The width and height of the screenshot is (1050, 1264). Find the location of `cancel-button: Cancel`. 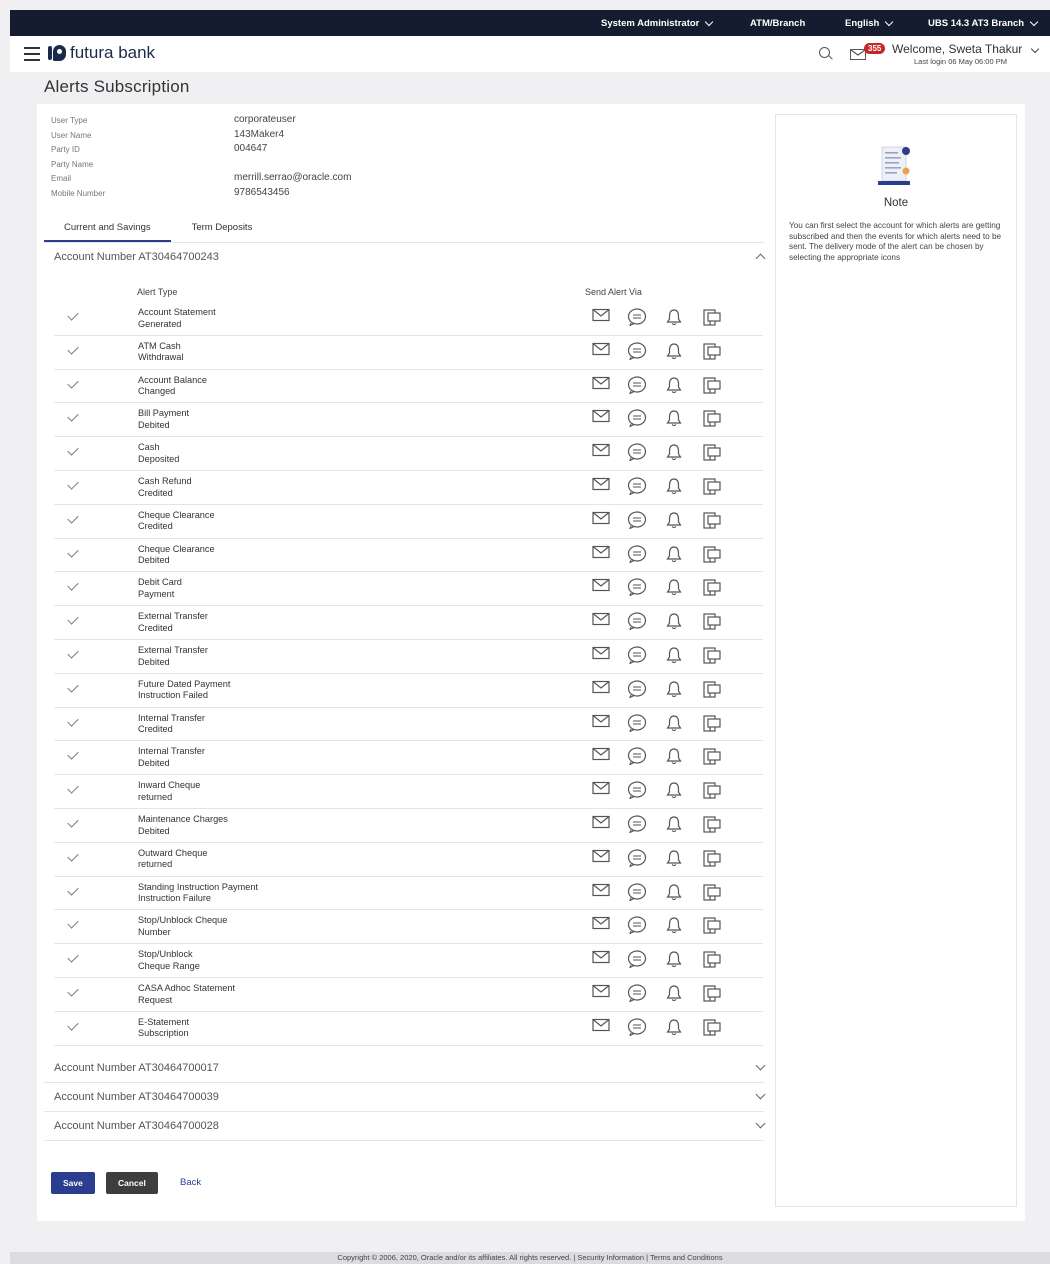

cancel-button: Cancel is located at coordinates (132, 1183).